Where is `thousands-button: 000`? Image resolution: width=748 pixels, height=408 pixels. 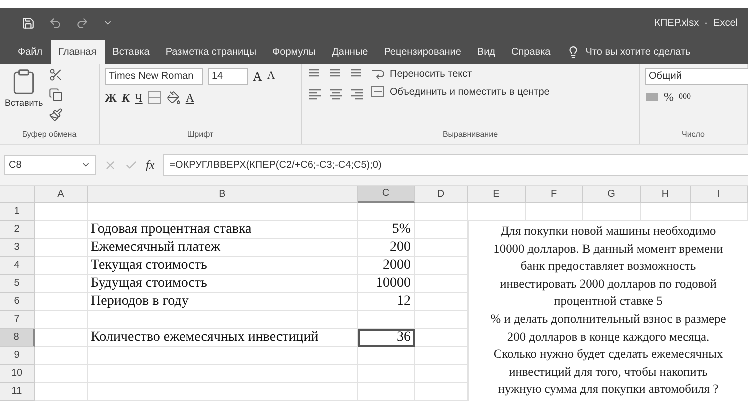
thousands-button: 000 is located at coordinates (685, 97).